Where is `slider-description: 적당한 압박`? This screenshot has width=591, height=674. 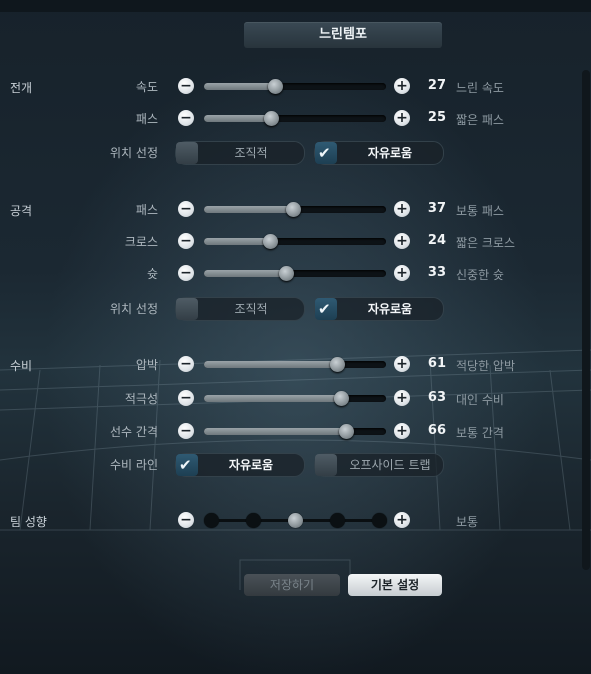
slider-description: 적당한 압박 is located at coordinates (486, 366).